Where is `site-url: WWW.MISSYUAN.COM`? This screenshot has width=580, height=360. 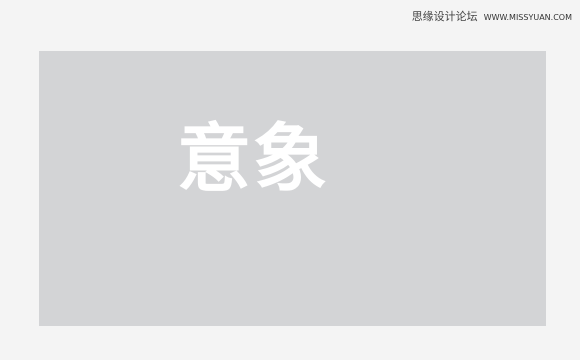 site-url: WWW.MISSYUAN.COM is located at coordinates (527, 17).